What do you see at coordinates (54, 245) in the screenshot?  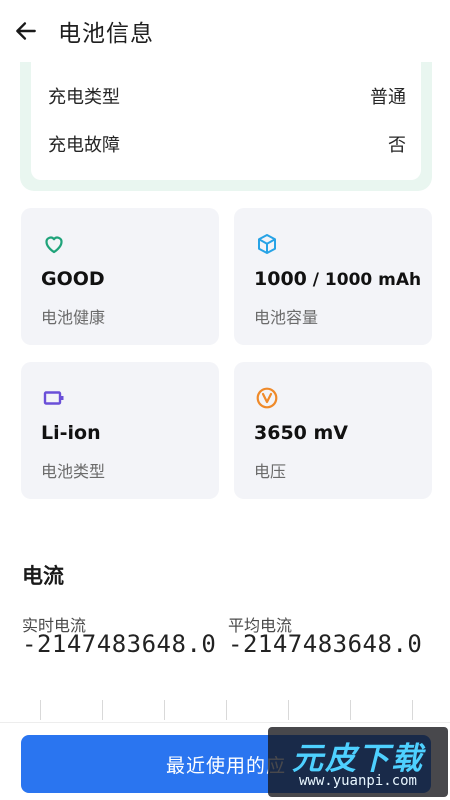 I see `heart-icon` at bounding box center [54, 245].